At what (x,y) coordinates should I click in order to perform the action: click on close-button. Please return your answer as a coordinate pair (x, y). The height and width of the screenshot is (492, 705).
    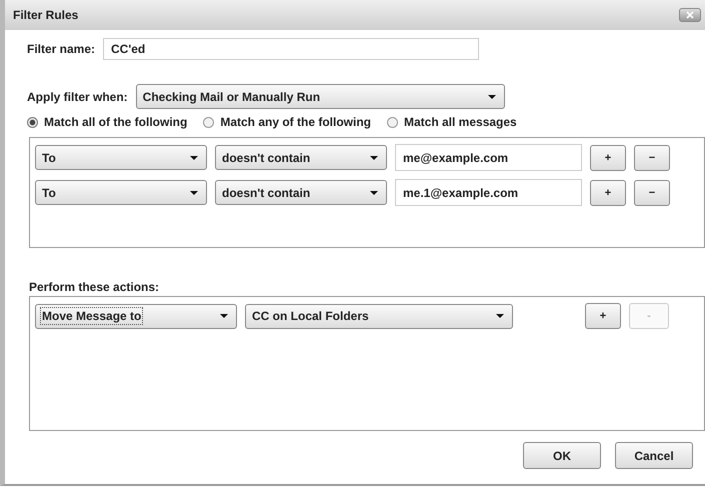
    Looking at the image, I should click on (690, 15).